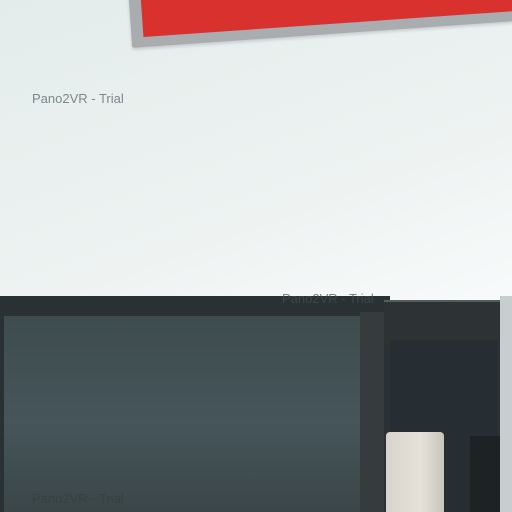  I want to click on stand-top, so click(443, 320).